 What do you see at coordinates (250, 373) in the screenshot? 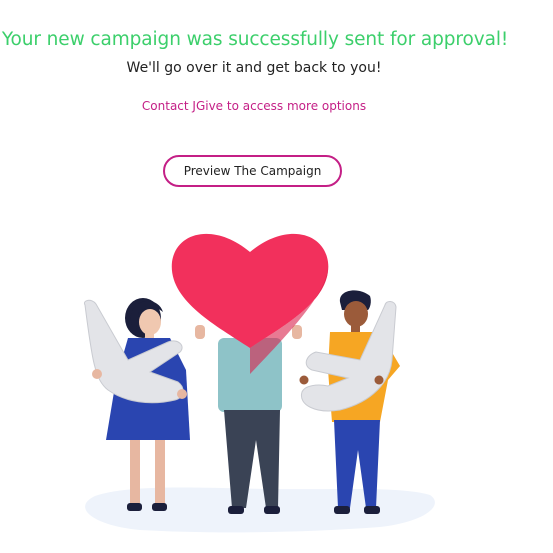
I see `center-person` at bounding box center [250, 373].